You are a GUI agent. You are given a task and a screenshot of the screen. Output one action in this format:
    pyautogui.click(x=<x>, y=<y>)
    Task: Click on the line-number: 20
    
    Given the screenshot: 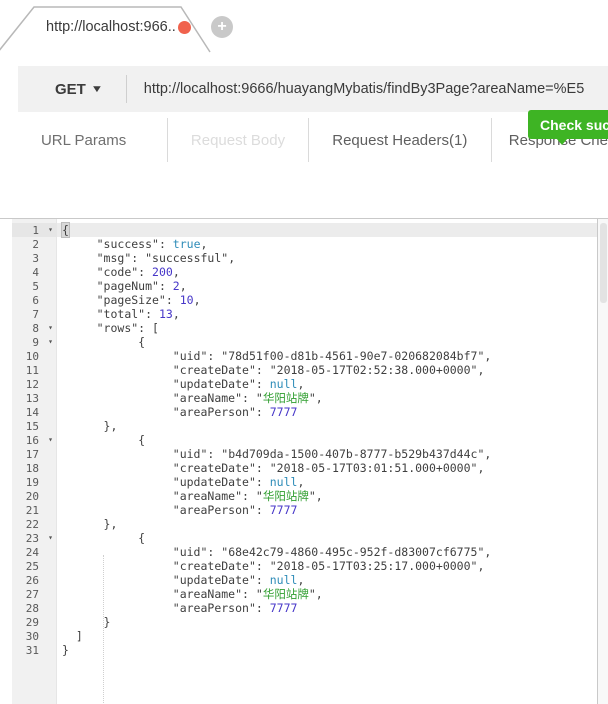 What is the action you would take?
    pyautogui.click(x=32, y=496)
    